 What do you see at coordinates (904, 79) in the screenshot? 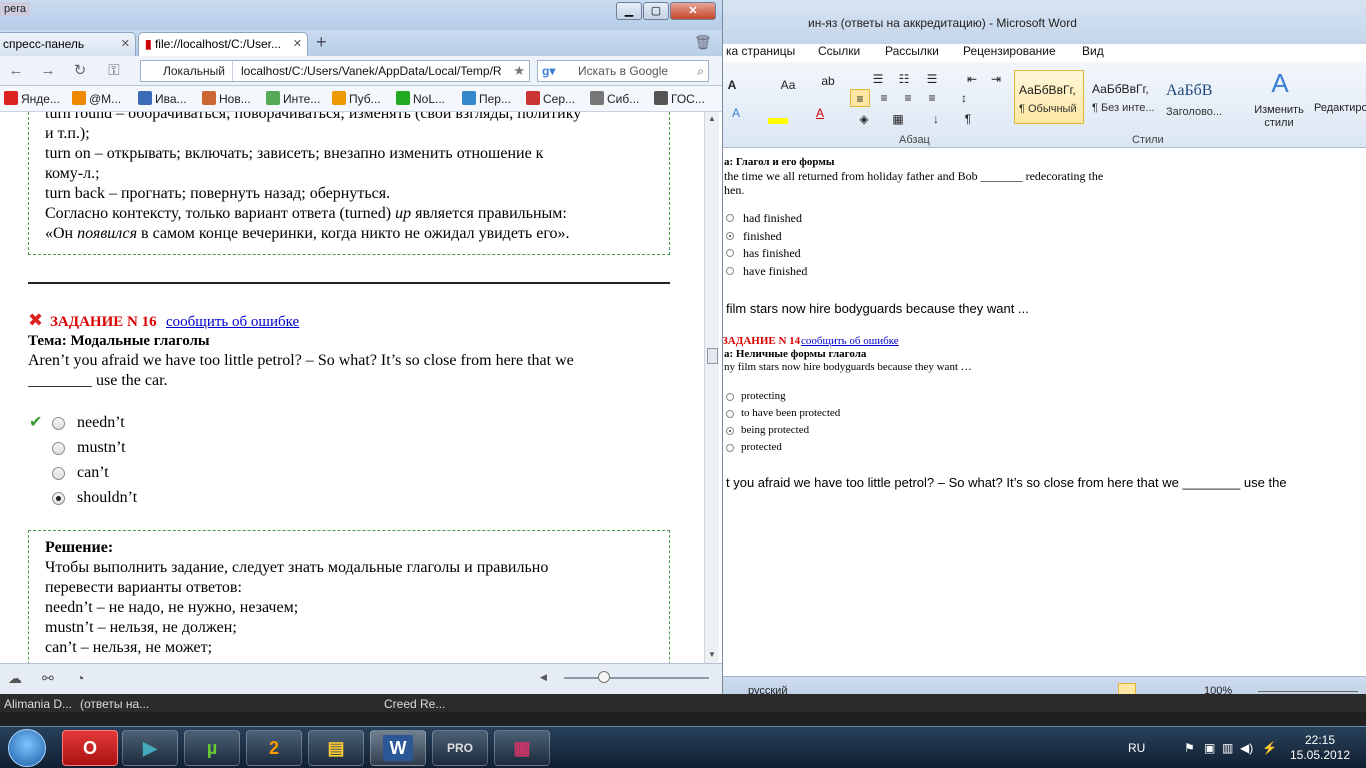
I see `numbering-icon: ☷` at bounding box center [904, 79].